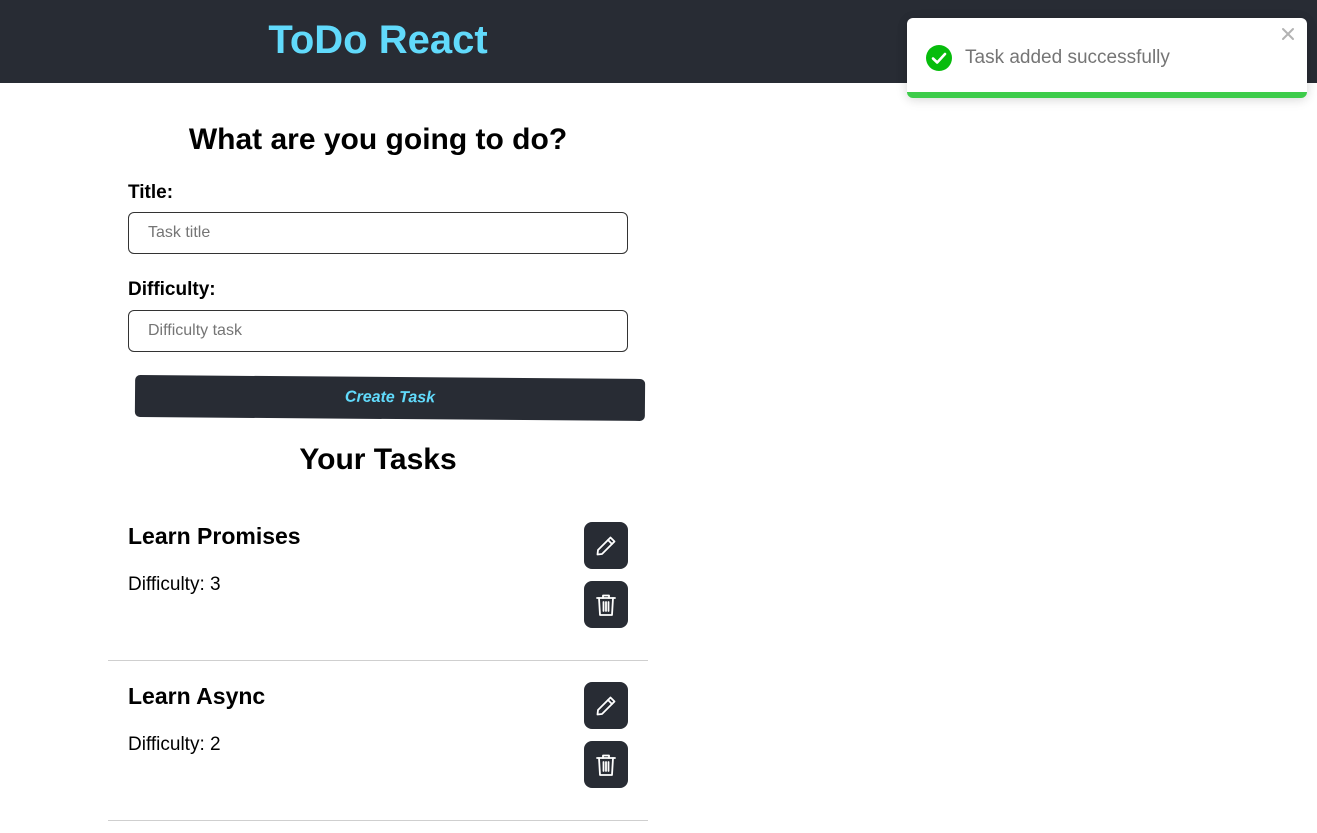 Image resolution: width=1317 pixels, height=833 pixels. What do you see at coordinates (174, 744) in the screenshot?
I see `task-difficulty: Difficulty: 2` at bounding box center [174, 744].